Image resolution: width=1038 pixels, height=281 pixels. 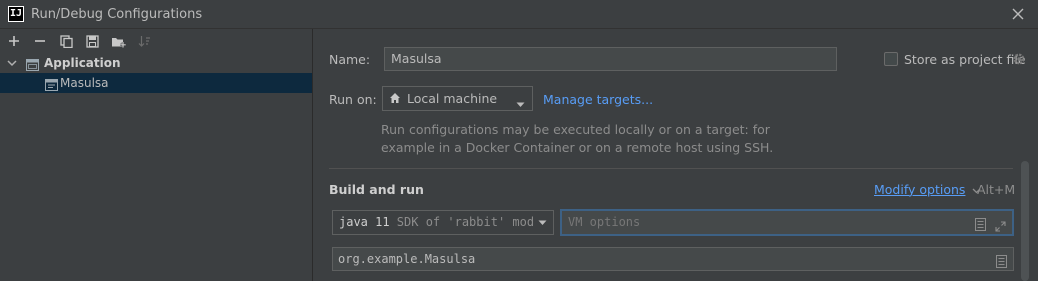 I want to click on sort-icon, so click(x=144, y=41).